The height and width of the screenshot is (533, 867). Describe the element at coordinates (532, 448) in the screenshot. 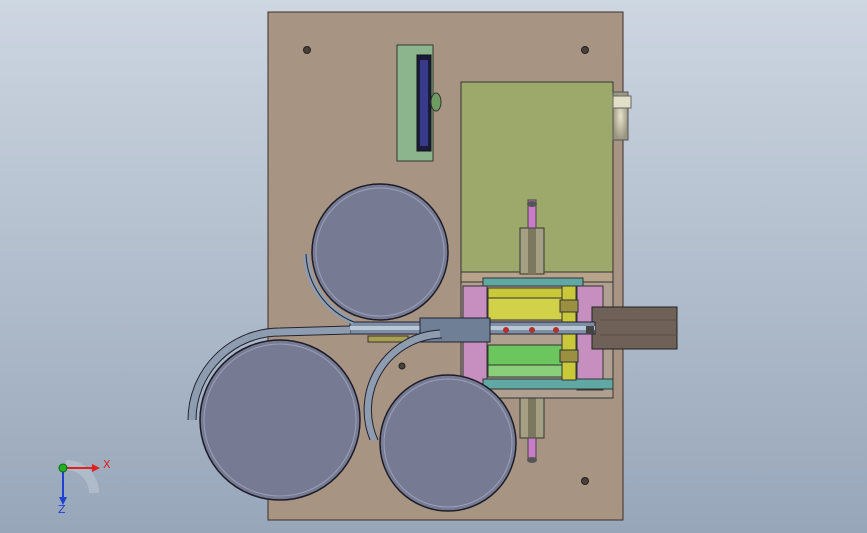

I see `pink-sensor` at that location.